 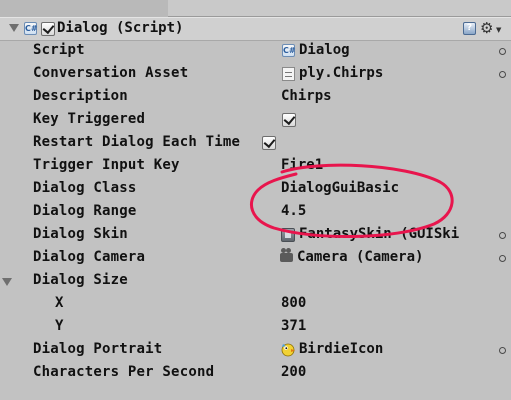 What do you see at coordinates (339, 8) in the screenshot?
I see `inspector-top-edge` at bounding box center [339, 8].